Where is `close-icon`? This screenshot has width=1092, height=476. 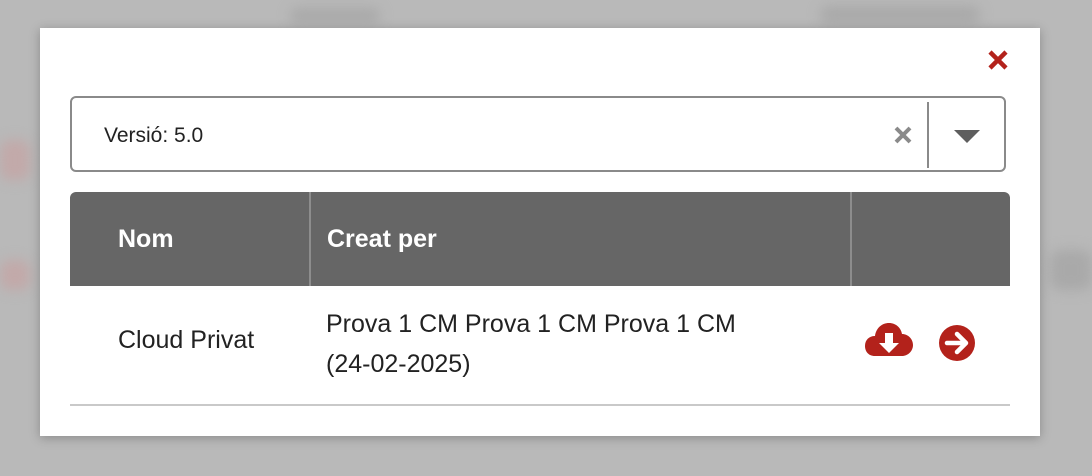
close-icon is located at coordinates (998, 60).